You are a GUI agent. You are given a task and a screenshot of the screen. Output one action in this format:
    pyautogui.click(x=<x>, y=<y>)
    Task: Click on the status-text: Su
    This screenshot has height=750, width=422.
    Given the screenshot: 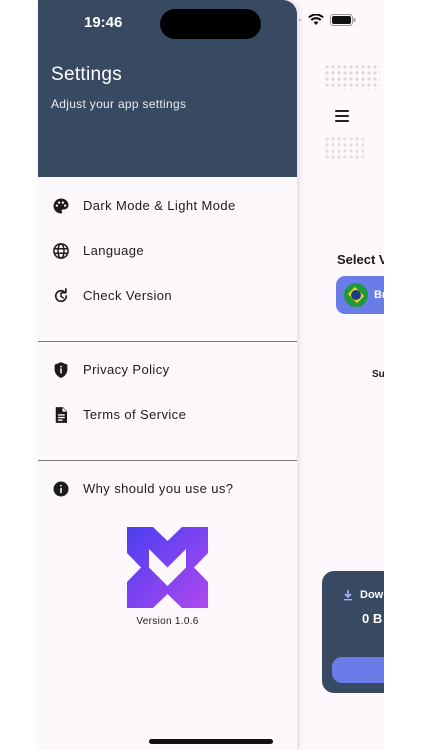 What is the action you would take?
    pyautogui.click(x=378, y=374)
    